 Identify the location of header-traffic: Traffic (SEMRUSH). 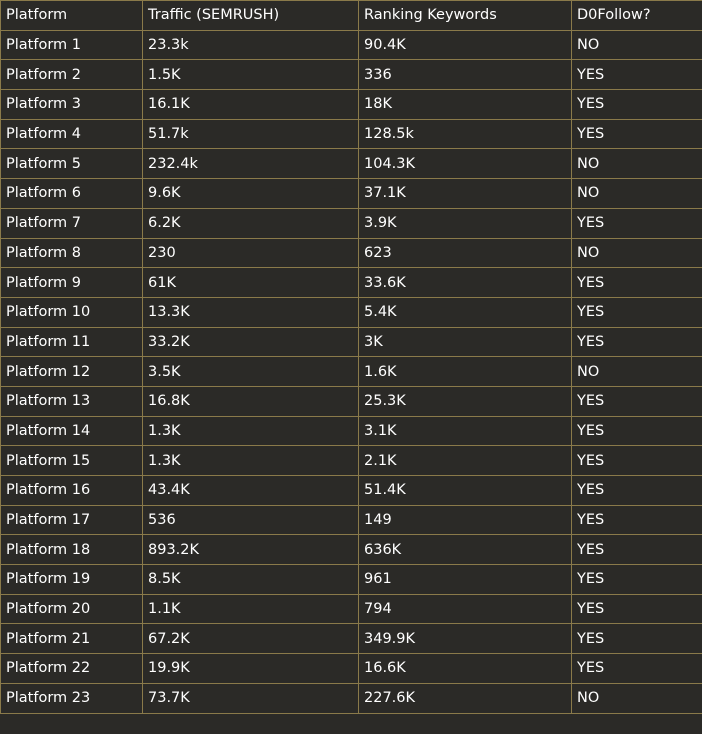
(250, 15).